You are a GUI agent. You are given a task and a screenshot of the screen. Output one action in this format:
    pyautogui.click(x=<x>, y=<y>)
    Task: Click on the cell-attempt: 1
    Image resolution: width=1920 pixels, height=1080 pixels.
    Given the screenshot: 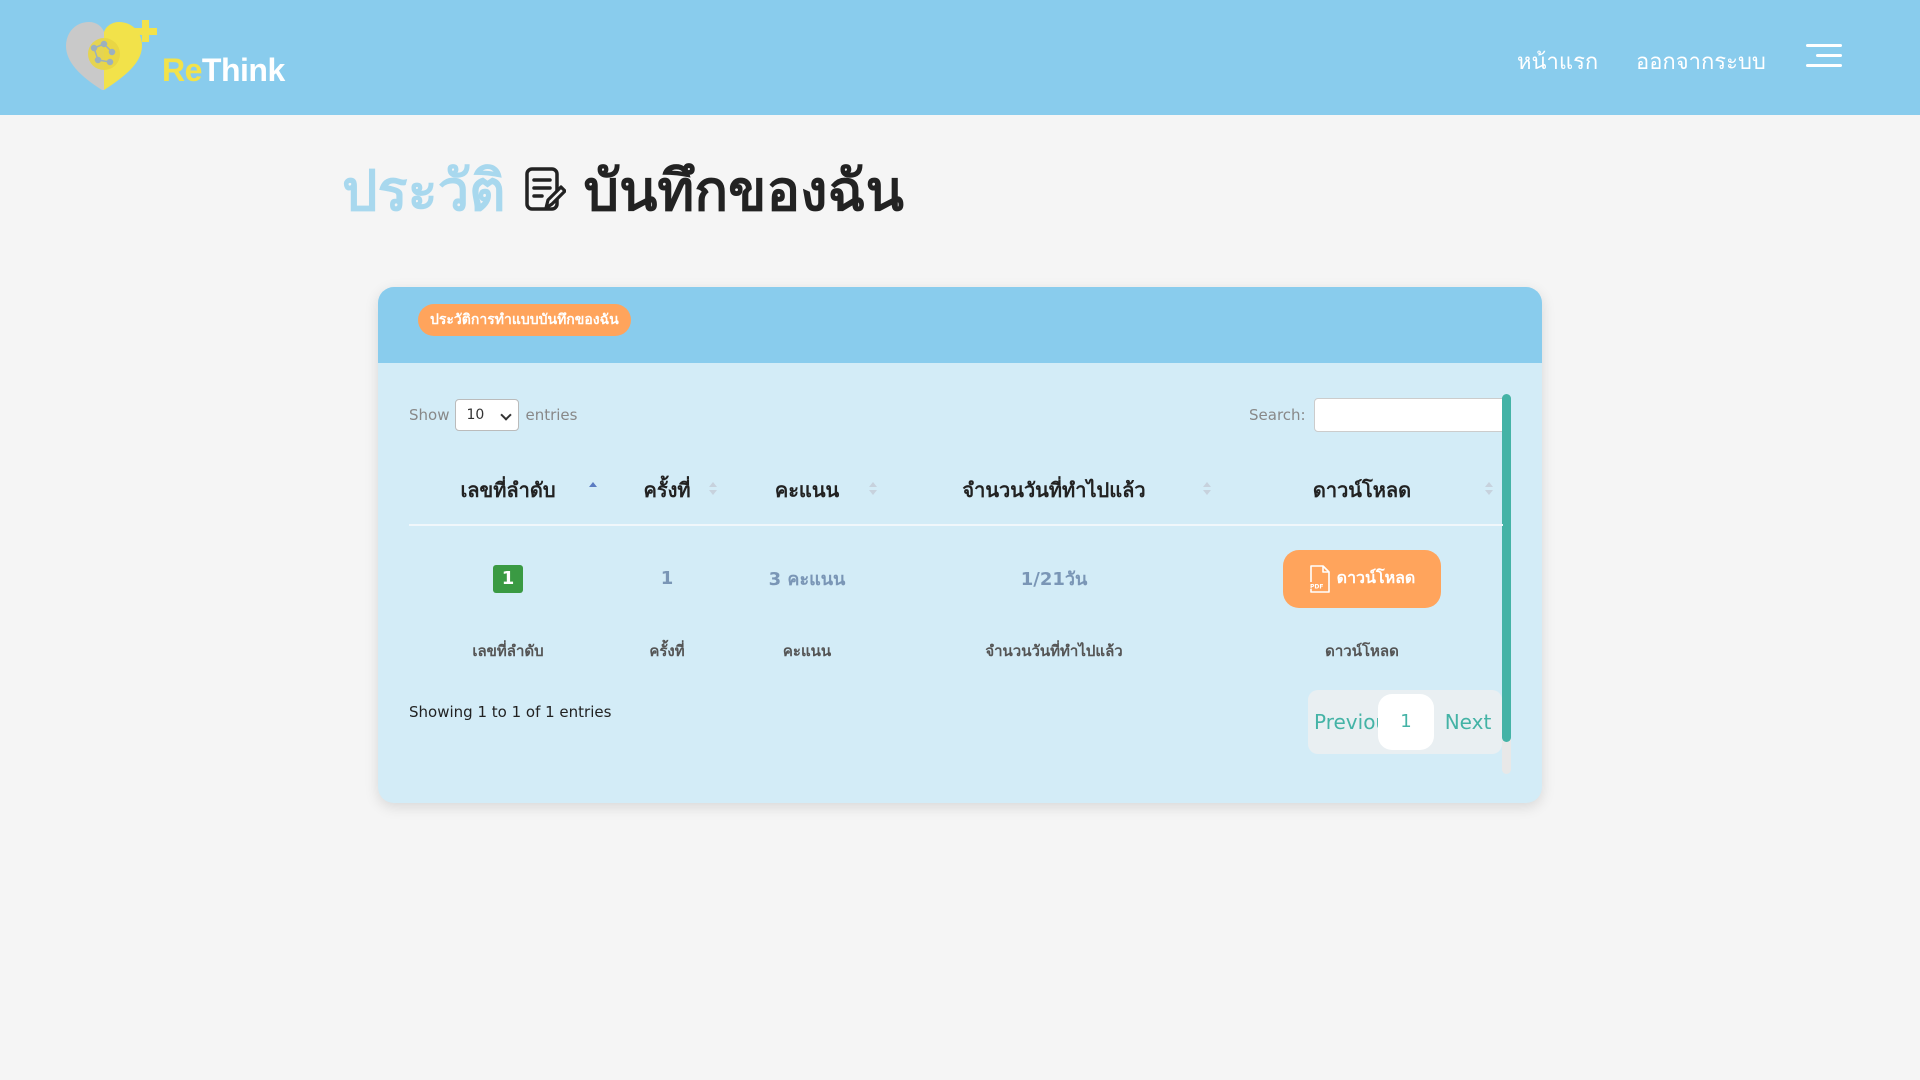 What is the action you would take?
    pyautogui.click(x=667, y=578)
    